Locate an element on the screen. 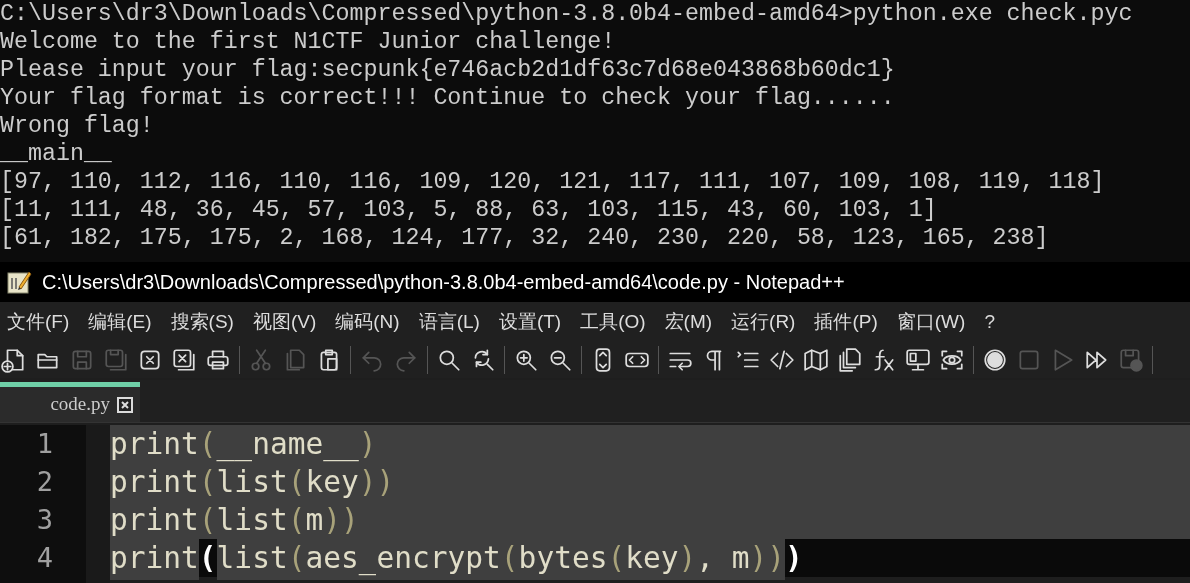 The width and height of the screenshot is (1190, 583). map-icon is located at coordinates (816, 360).